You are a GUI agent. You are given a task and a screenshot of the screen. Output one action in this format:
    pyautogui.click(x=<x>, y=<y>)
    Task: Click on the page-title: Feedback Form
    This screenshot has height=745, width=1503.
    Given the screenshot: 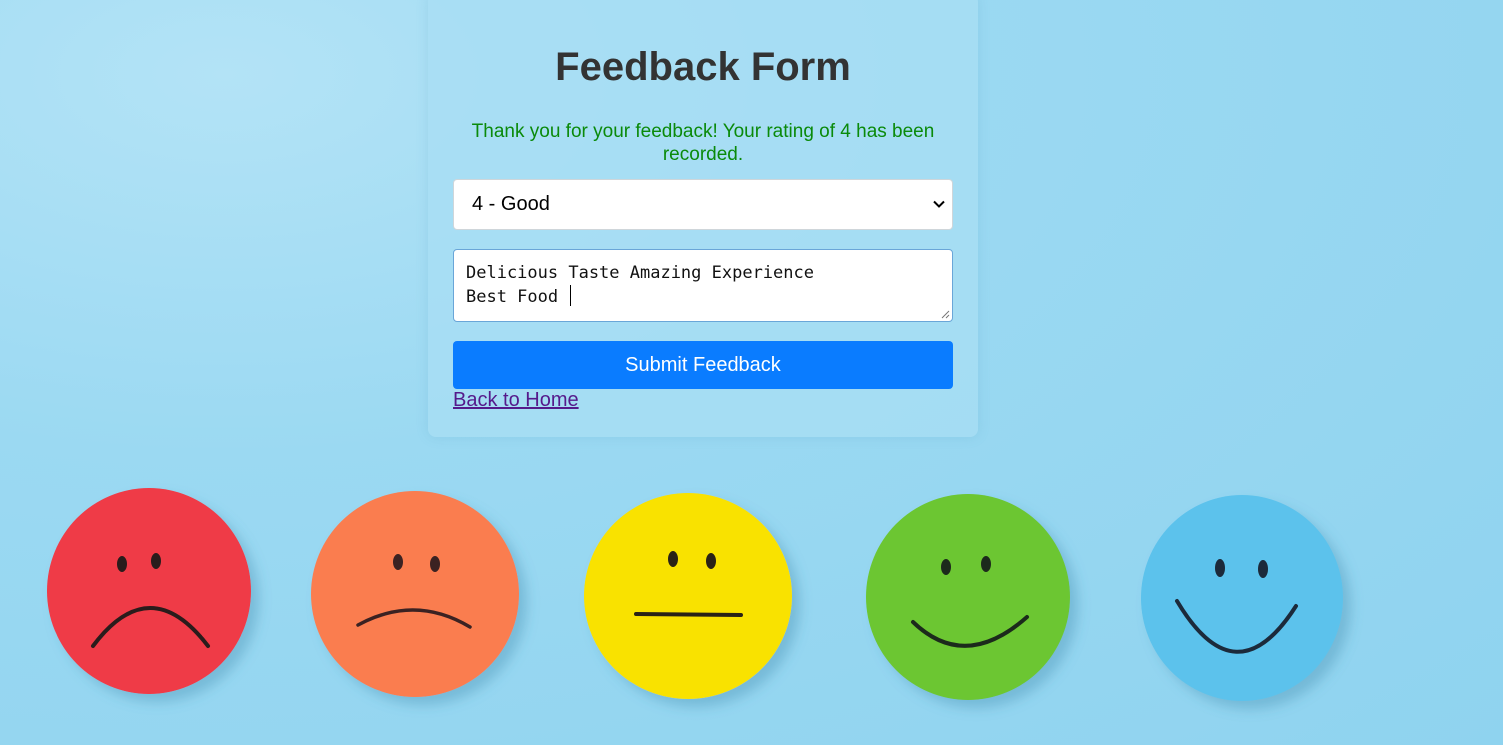 What is the action you would take?
    pyautogui.click(x=703, y=67)
    